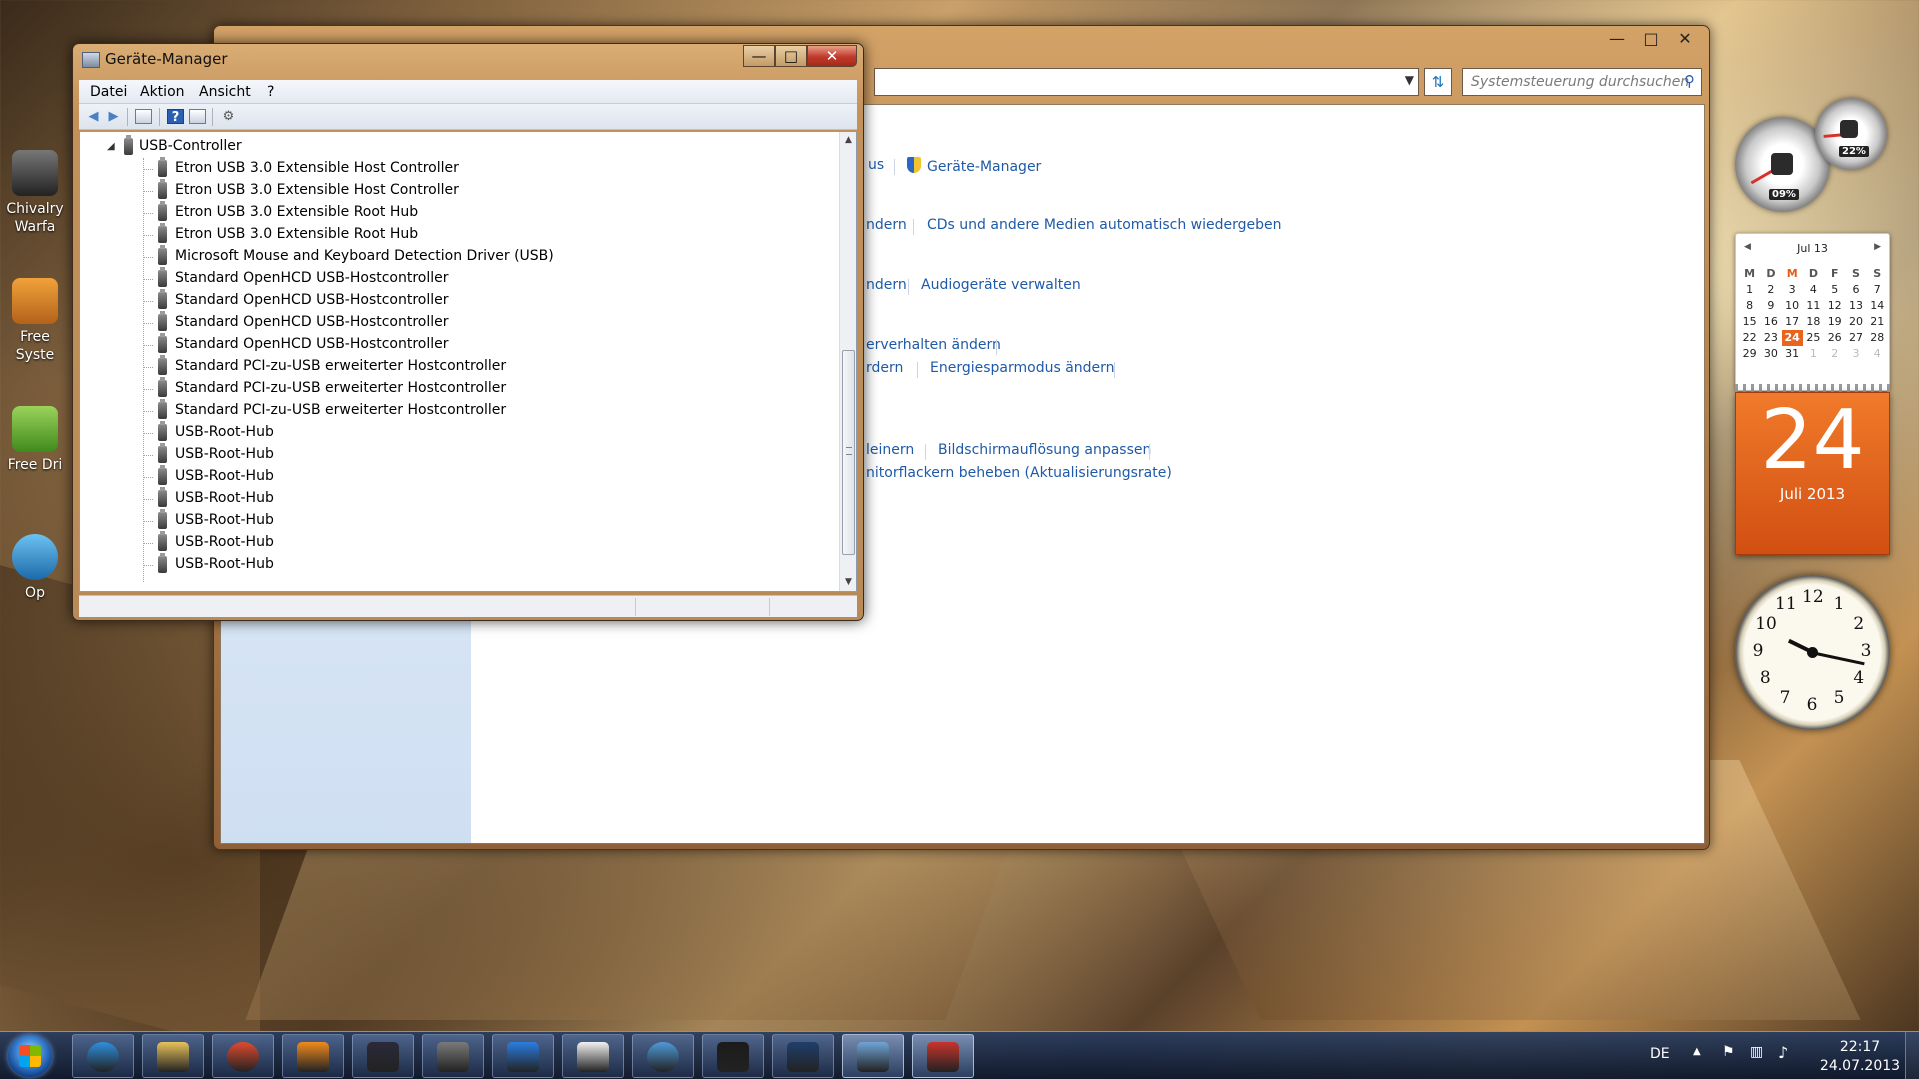 This screenshot has height=1079, width=1919. What do you see at coordinates (1877, 247) in the screenshot?
I see `next-month-icon: ▶` at bounding box center [1877, 247].